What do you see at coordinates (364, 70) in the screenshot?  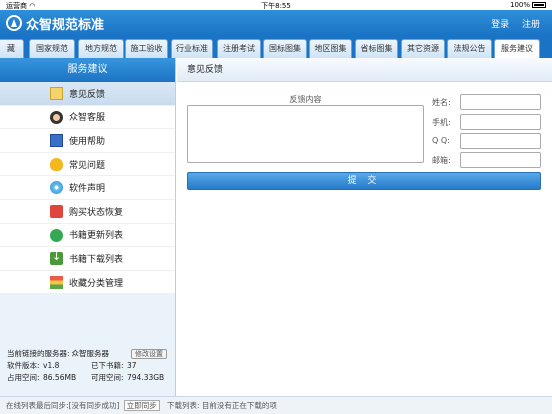 I see `page-title: 意见反馈` at bounding box center [364, 70].